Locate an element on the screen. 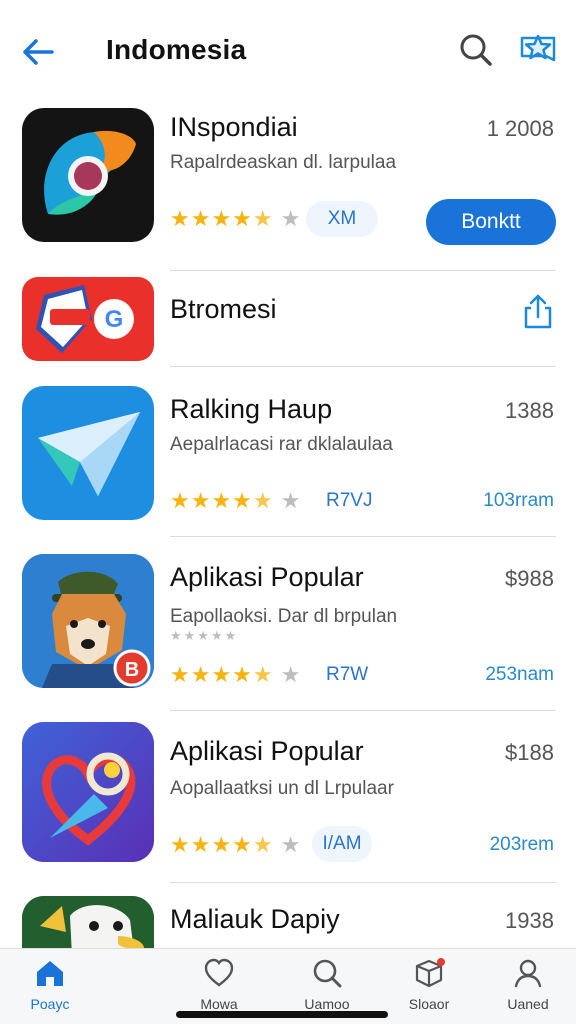  star-badge-icon is located at coordinates (538, 48).